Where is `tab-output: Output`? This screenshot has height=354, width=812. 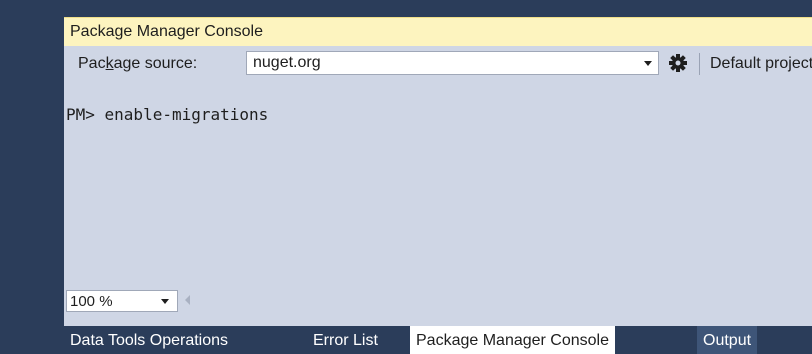 tab-output: Output is located at coordinates (727, 340).